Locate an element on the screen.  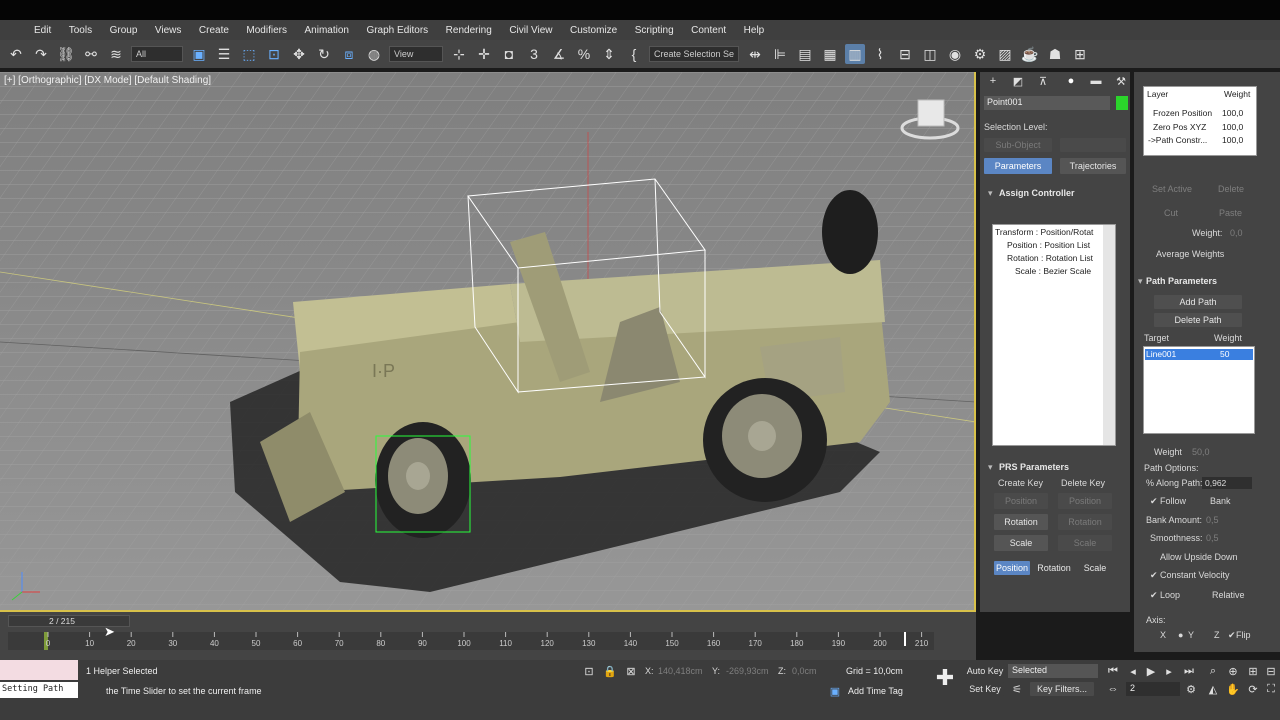
delete-layer-button: Delete is located at coordinates (1231, 189).